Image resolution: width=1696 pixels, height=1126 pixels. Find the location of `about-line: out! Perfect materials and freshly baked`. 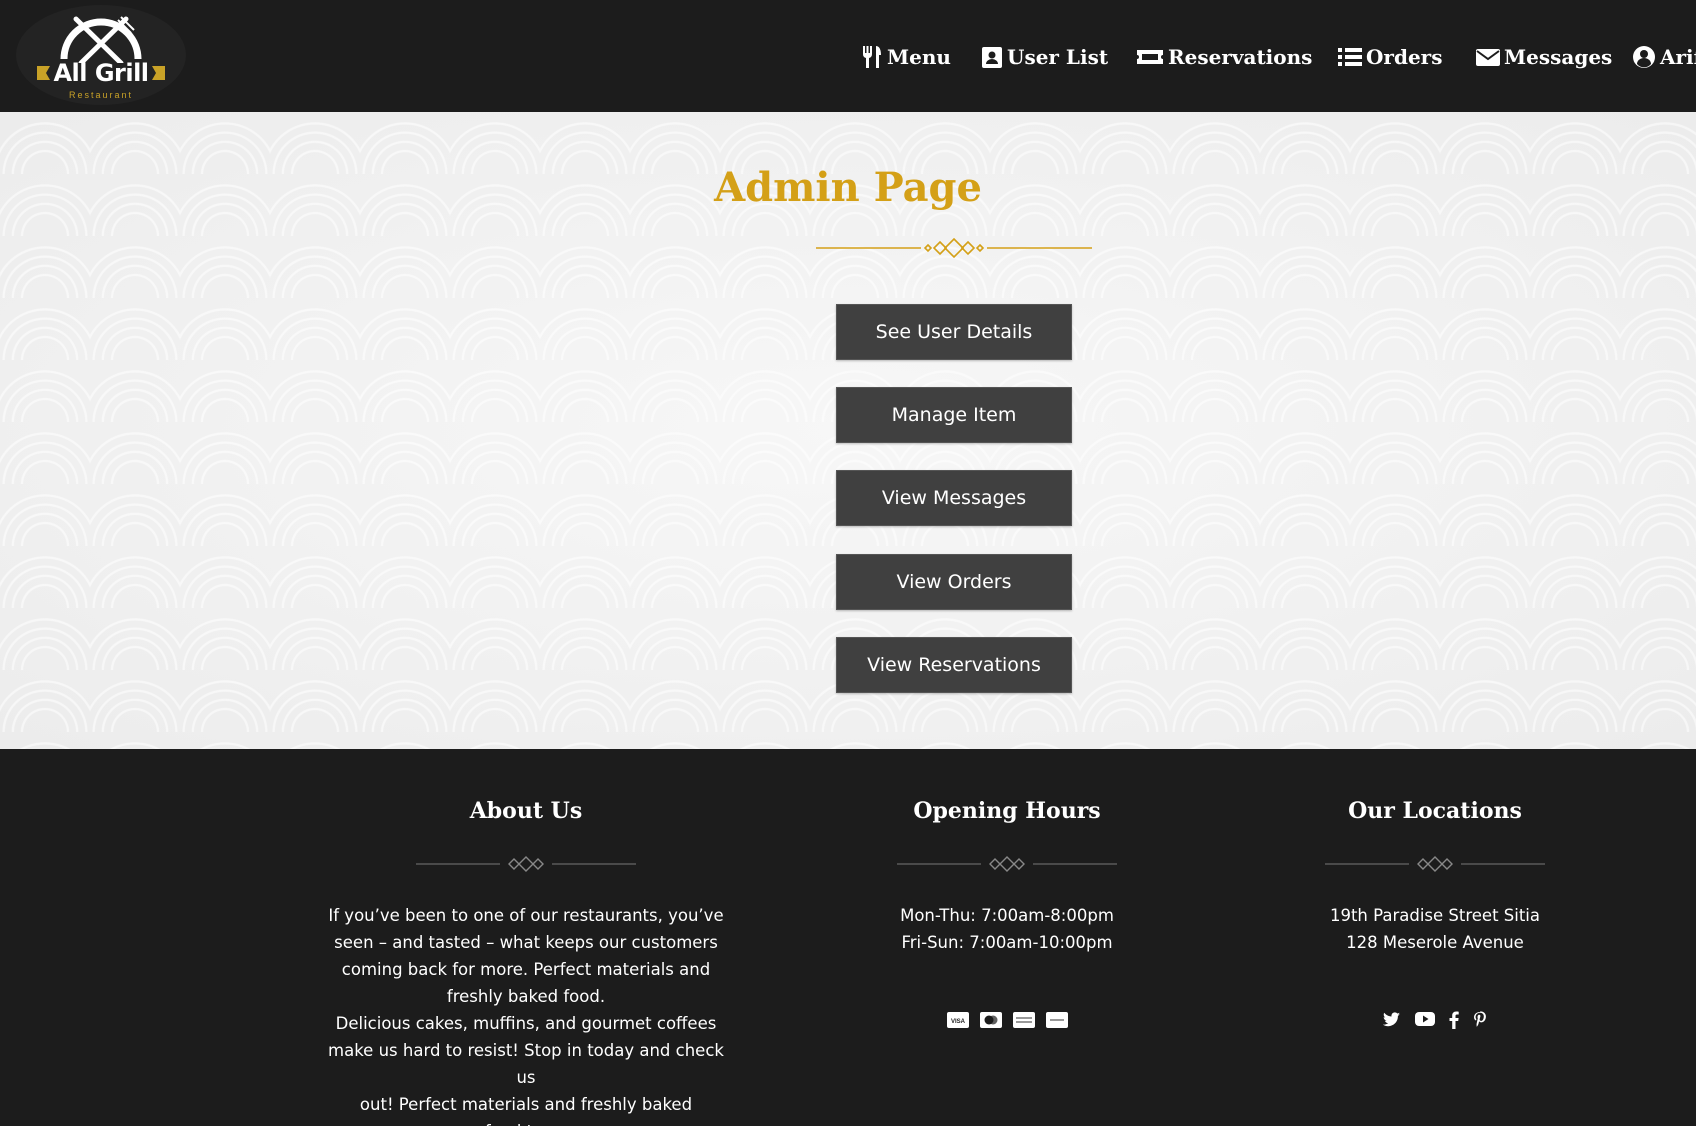

about-line: out! Perfect materials and freshly baked is located at coordinates (526, 1104).